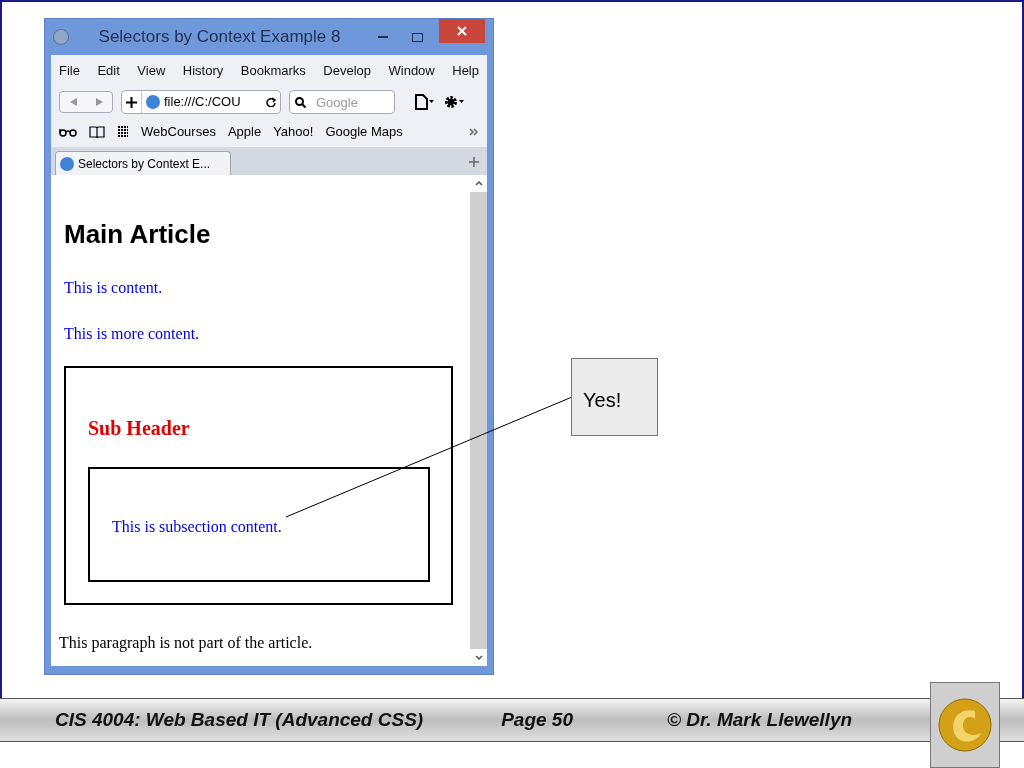 This screenshot has height=768, width=1024. What do you see at coordinates (131, 102) in the screenshot?
I see `plus-icon` at bounding box center [131, 102].